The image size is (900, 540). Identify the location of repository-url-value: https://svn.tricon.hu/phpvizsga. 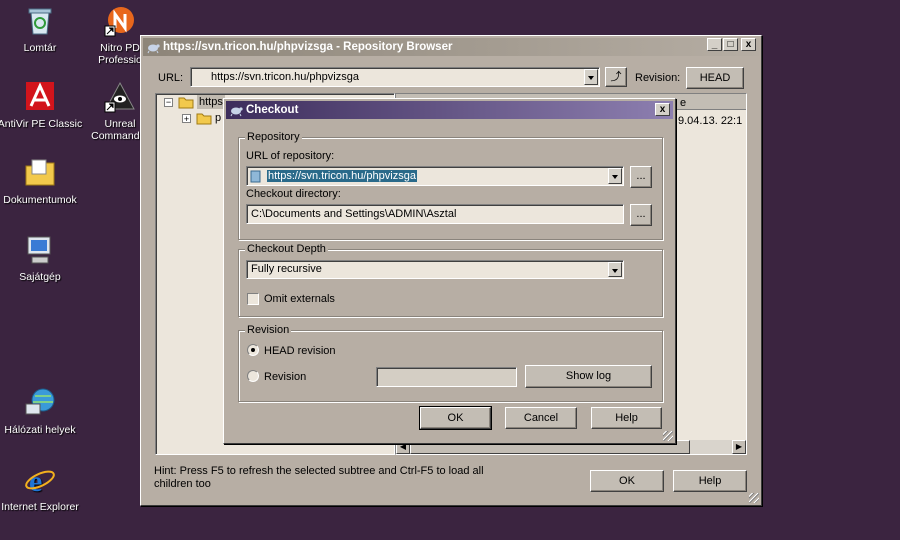
(342, 176).